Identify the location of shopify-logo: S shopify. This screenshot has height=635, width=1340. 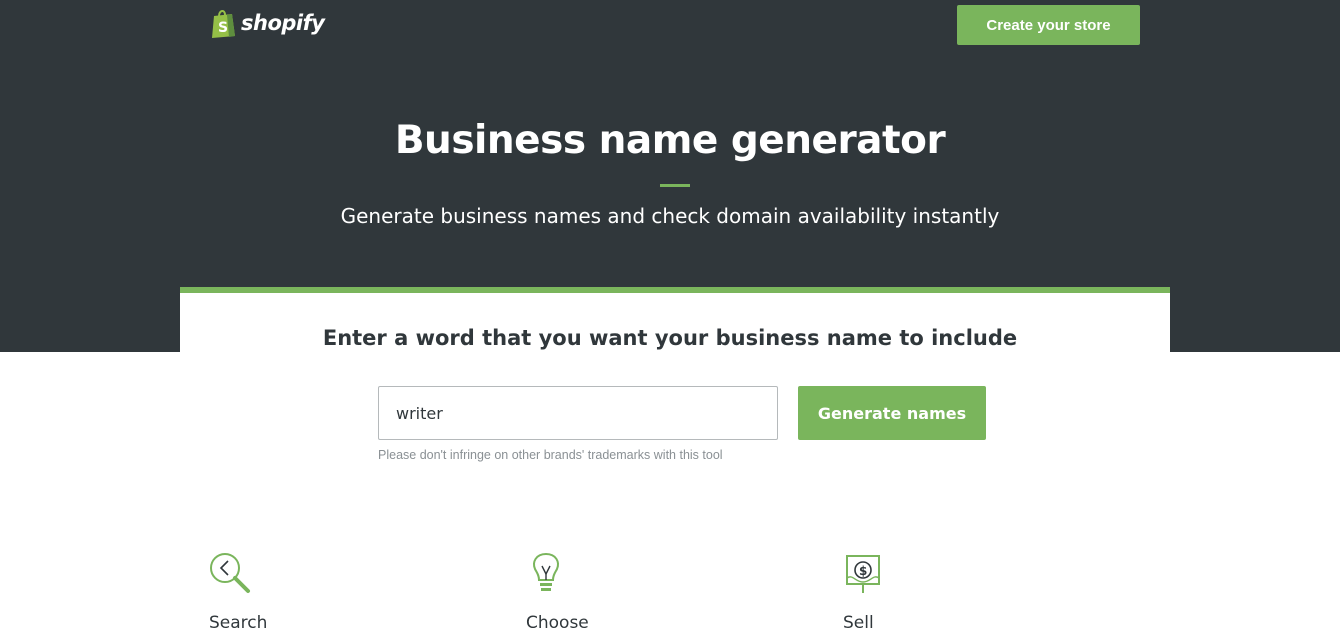
(267, 23).